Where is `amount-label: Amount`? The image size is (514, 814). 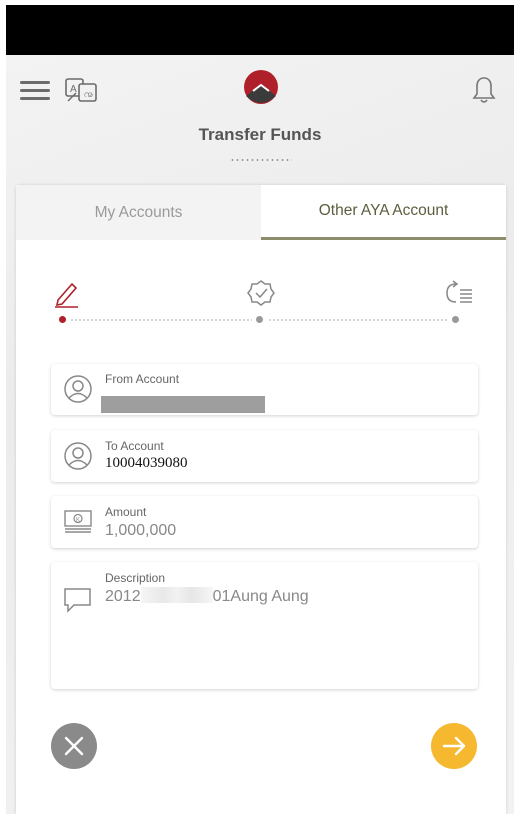
amount-label: Amount is located at coordinates (126, 512).